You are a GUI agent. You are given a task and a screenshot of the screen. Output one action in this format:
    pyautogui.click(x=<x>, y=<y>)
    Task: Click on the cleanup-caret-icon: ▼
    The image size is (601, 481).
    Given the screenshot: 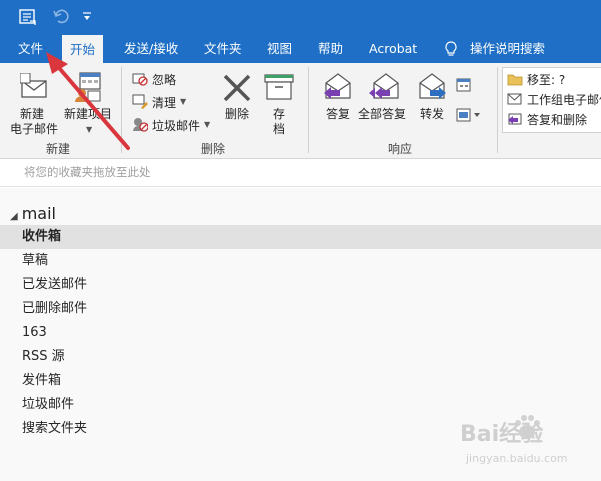 What is the action you would take?
    pyautogui.click(x=183, y=101)
    